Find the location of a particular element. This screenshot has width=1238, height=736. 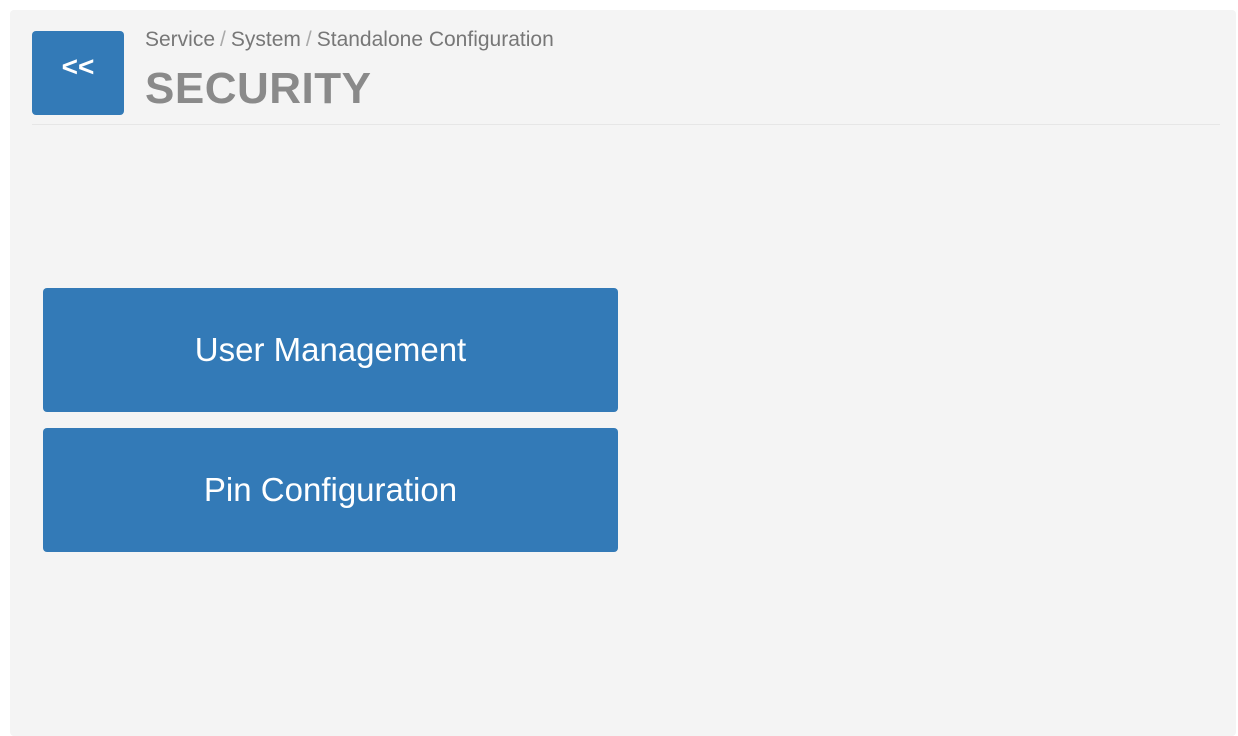

breadcrumb-item-system: System is located at coordinates (266, 39).